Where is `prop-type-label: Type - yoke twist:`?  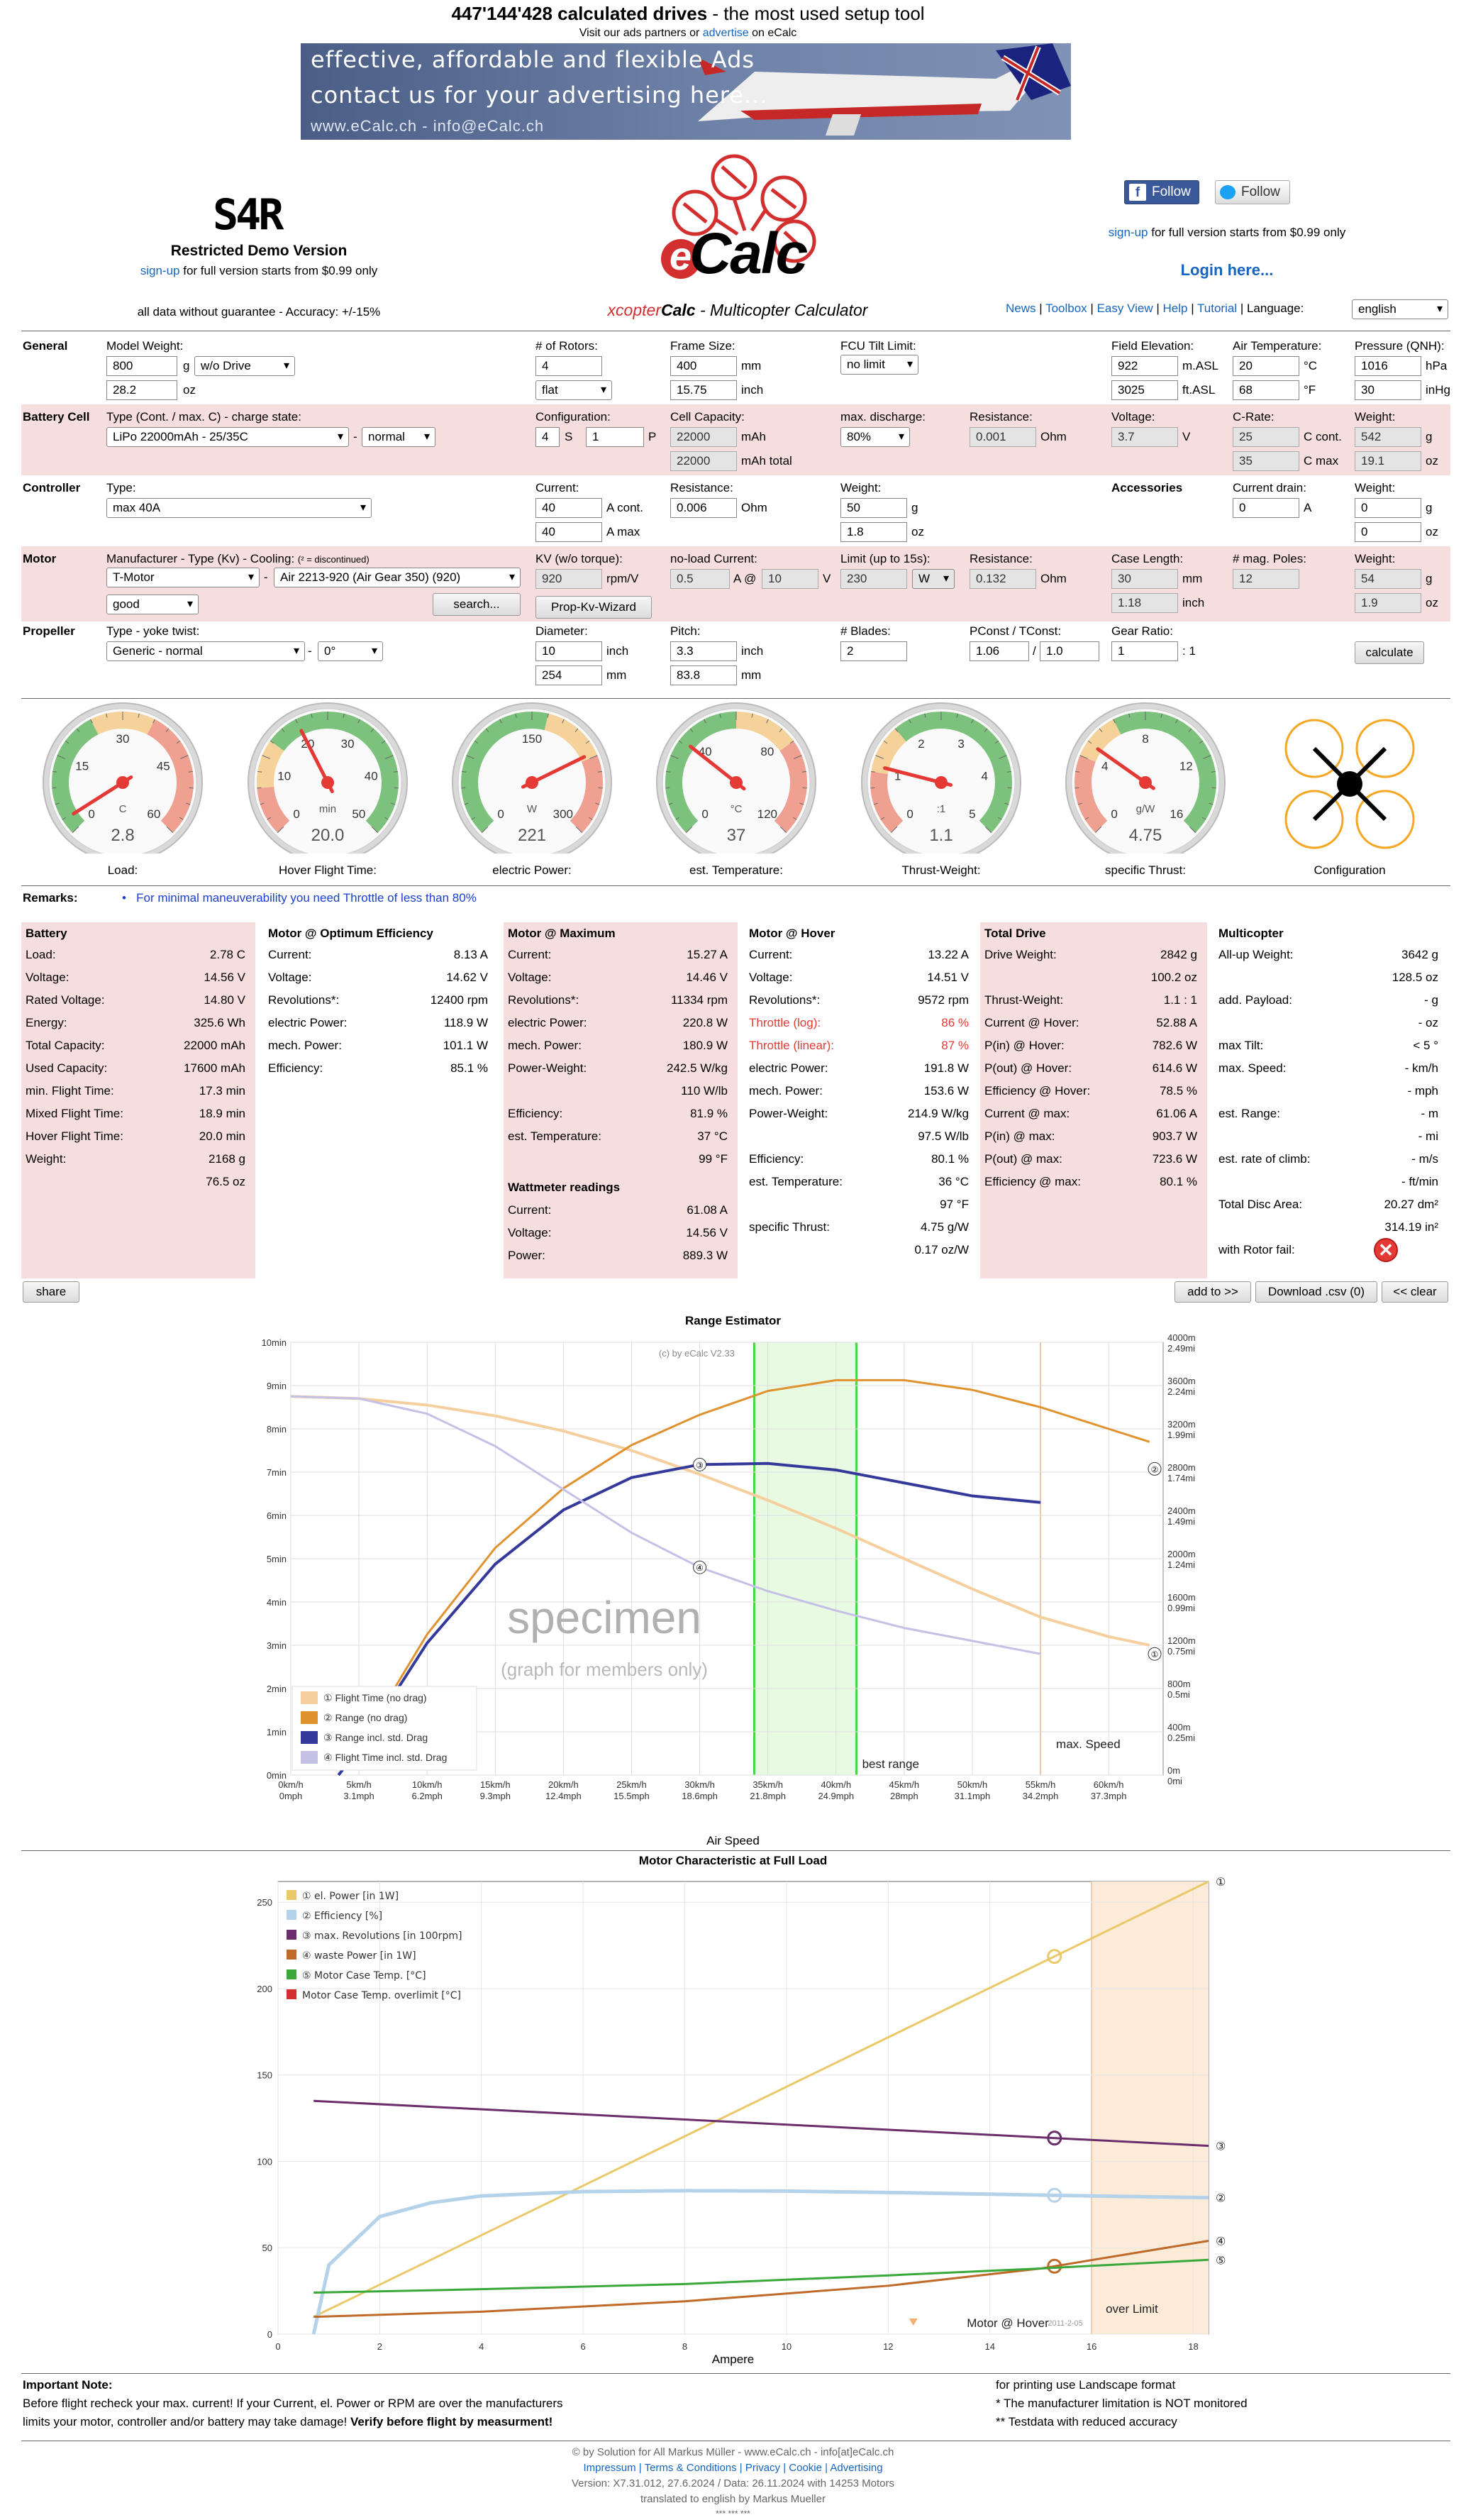 prop-type-label: Type - yoke twist: is located at coordinates (153, 631).